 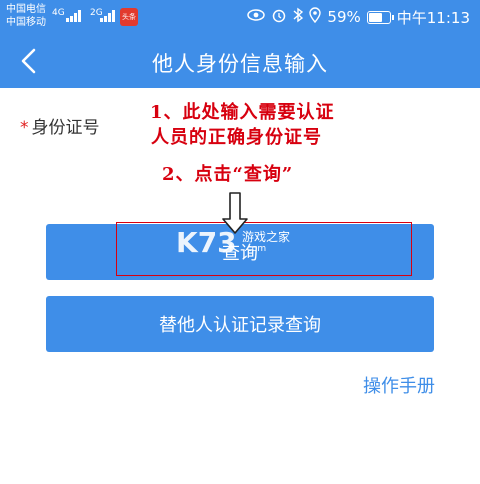 I want to click on id-number-label-text: 身份证号, so click(x=65, y=128).